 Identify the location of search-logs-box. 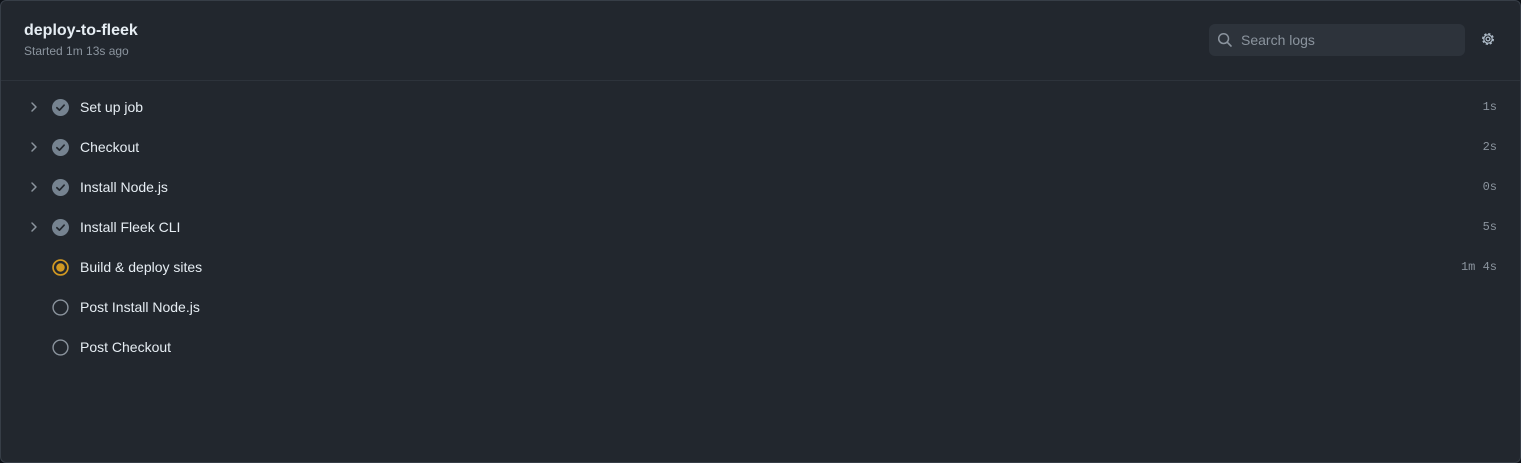
(1337, 40).